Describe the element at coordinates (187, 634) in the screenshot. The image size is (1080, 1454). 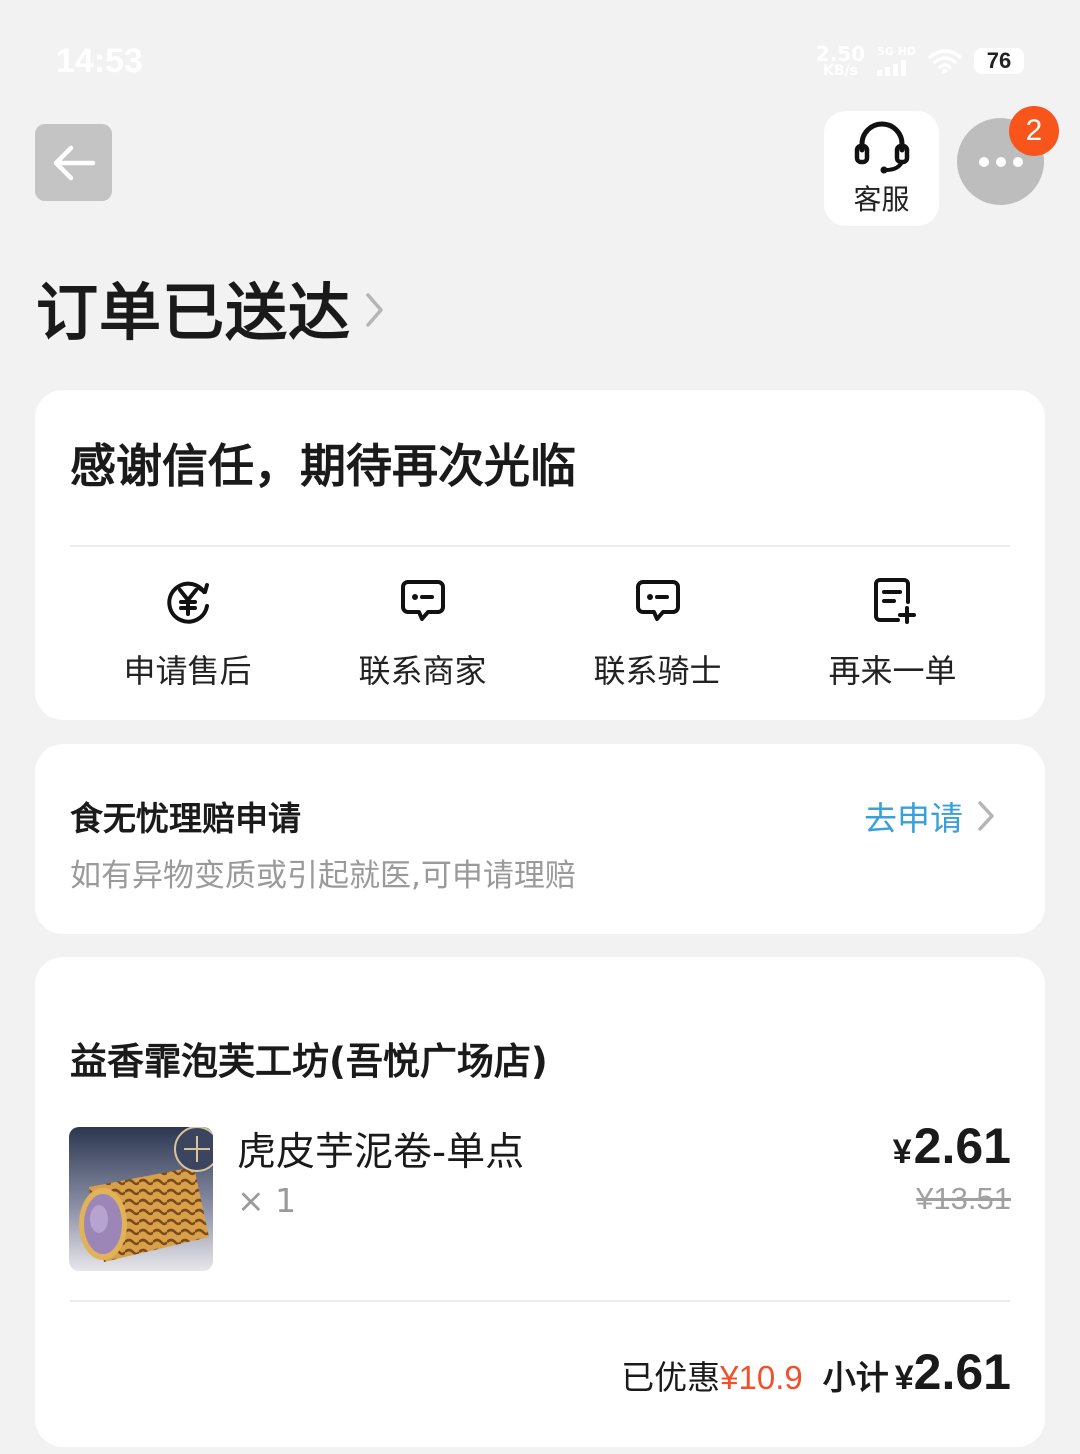
I see `after-sales-button: 申请售后` at that location.